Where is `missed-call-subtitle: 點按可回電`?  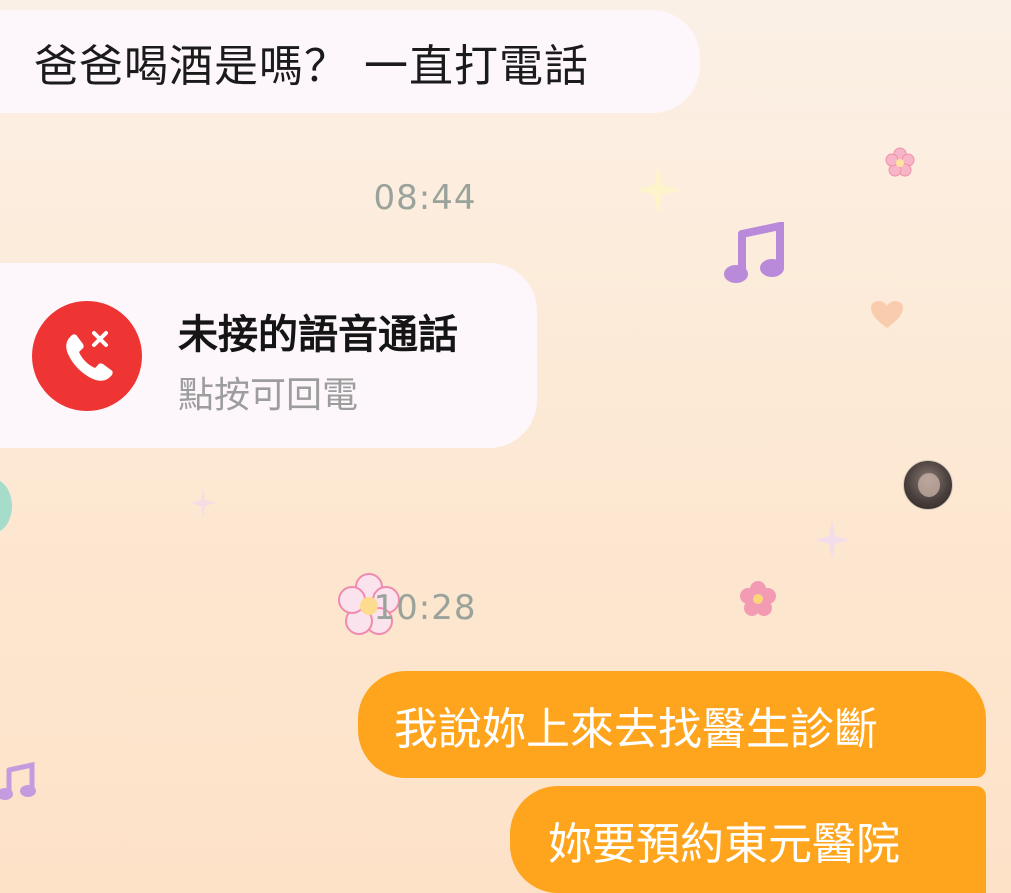
missed-call-subtitle: 點按可回電 is located at coordinates (268, 392).